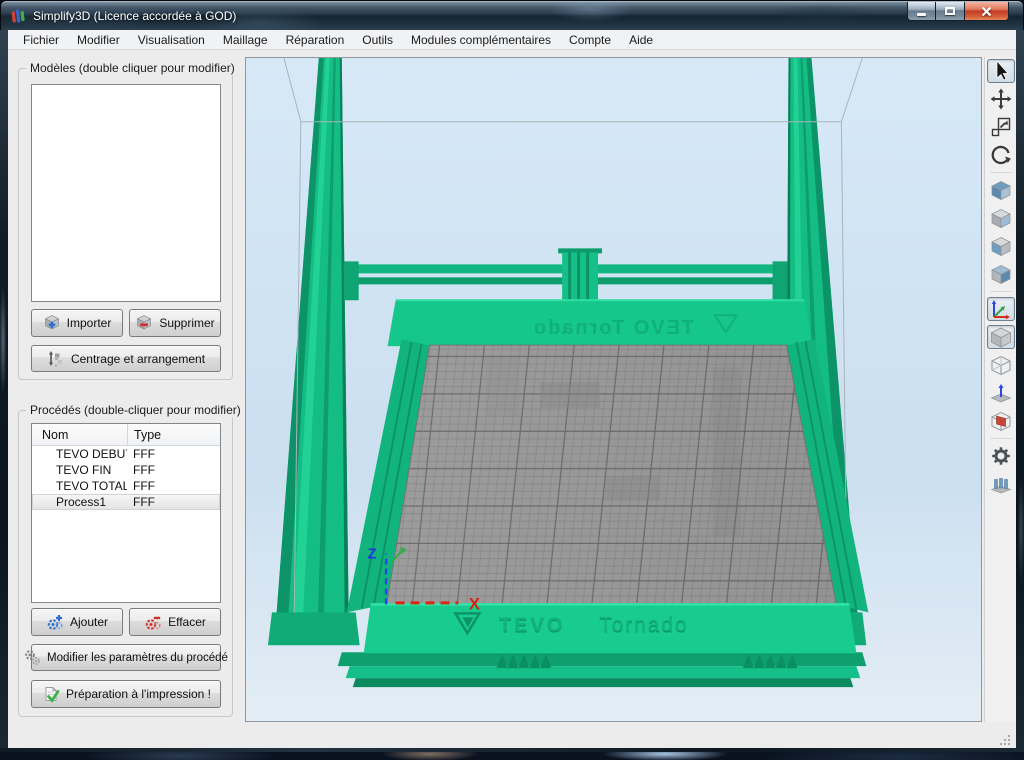 This screenshot has width=1024, height=760. Describe the element at coordinates (600, 323) in the screenshot. I see `printer-back-rail: TEVO Tornado` at that location.